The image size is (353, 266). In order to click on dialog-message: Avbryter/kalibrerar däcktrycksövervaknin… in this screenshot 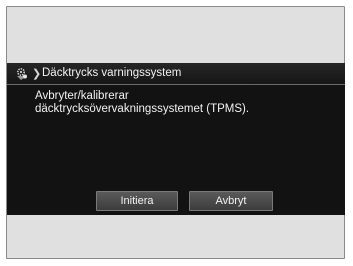, I will do `click(185, 103)`.